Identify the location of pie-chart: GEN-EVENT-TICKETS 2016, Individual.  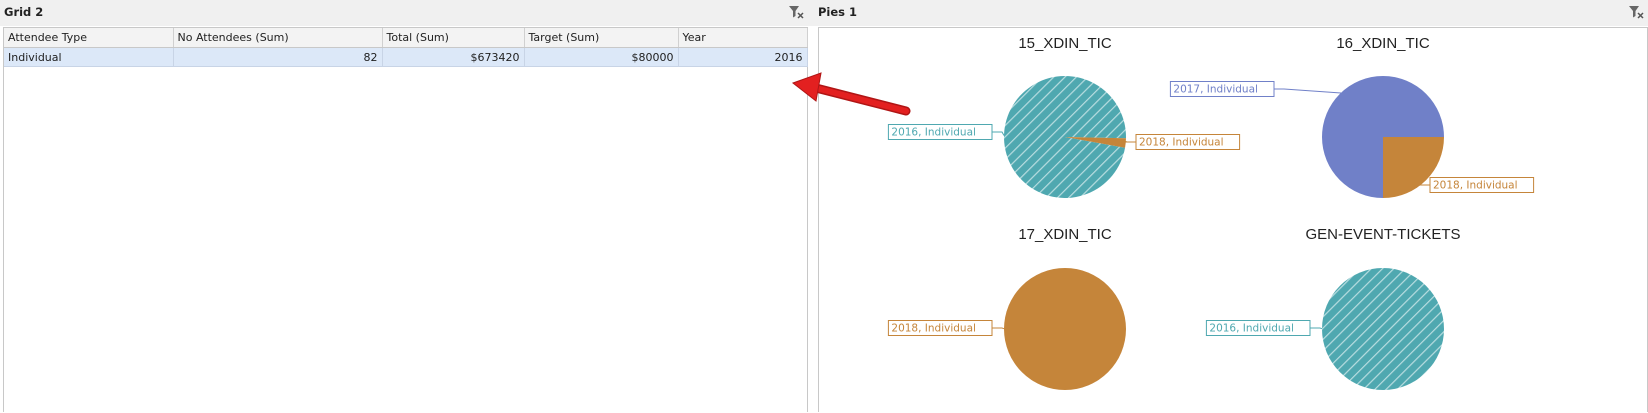
(1333, 308).